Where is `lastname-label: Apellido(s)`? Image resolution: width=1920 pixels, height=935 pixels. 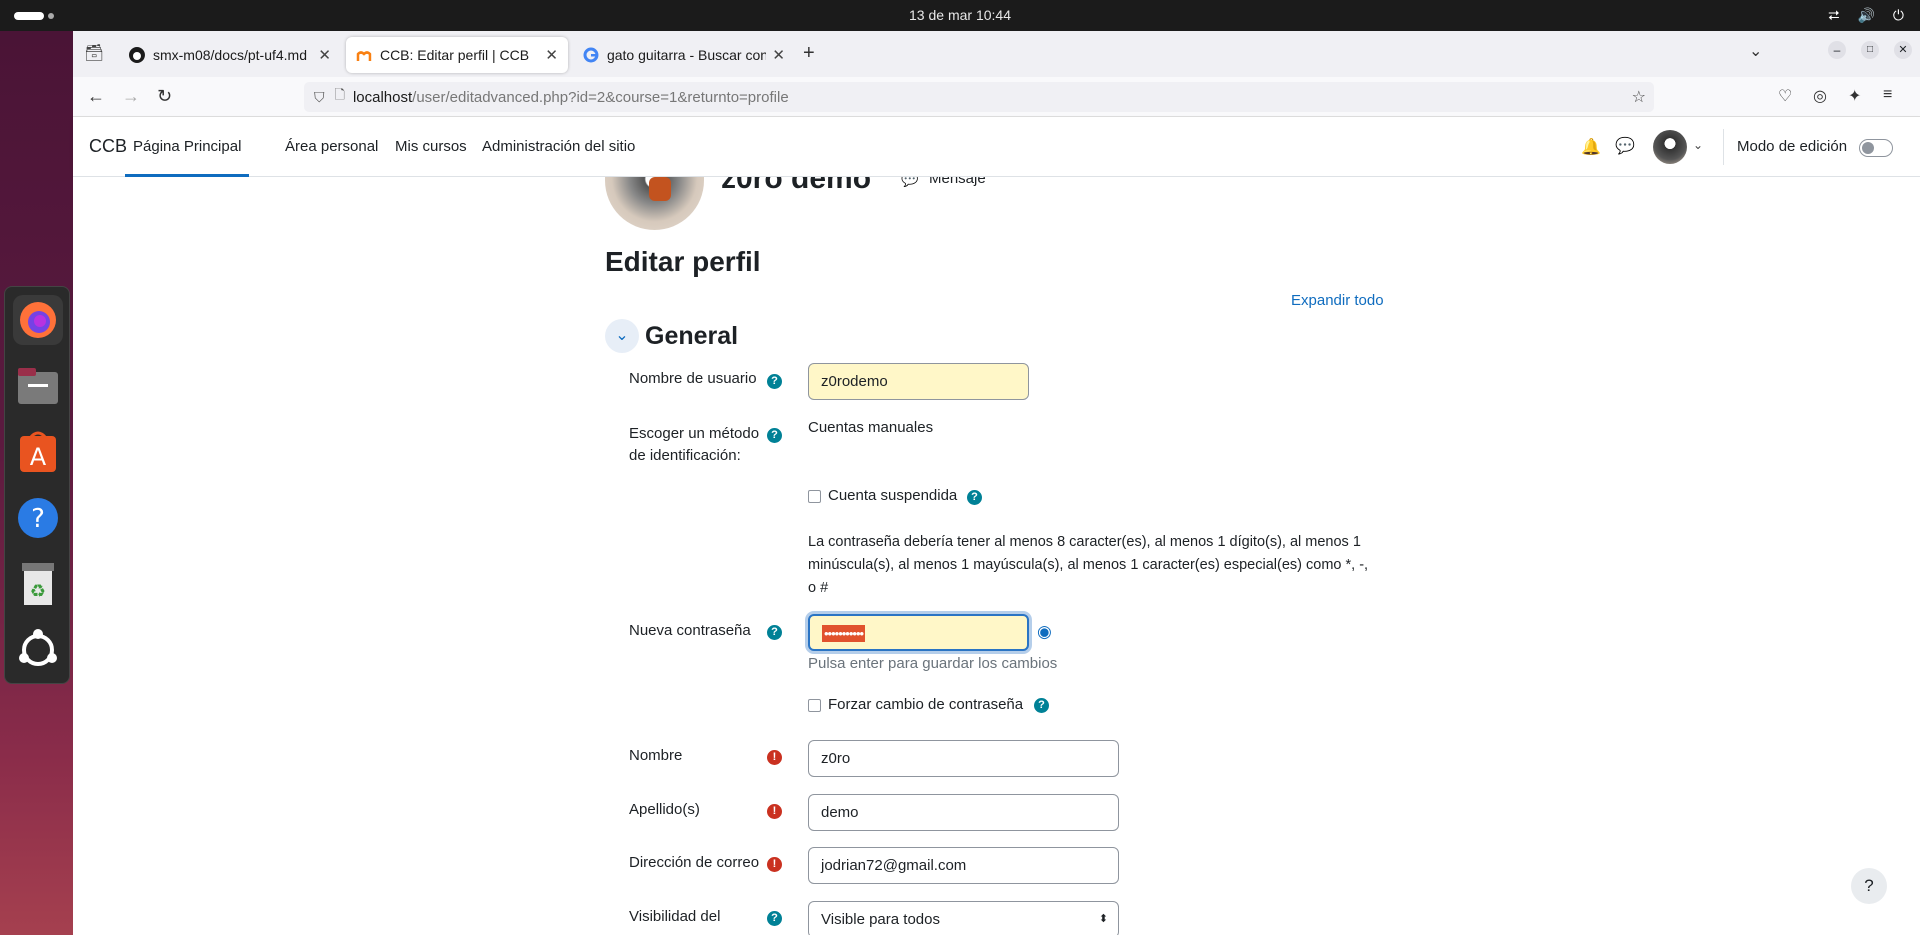
lastname-label: Apellido(s) is located at coordinates (664, 809).